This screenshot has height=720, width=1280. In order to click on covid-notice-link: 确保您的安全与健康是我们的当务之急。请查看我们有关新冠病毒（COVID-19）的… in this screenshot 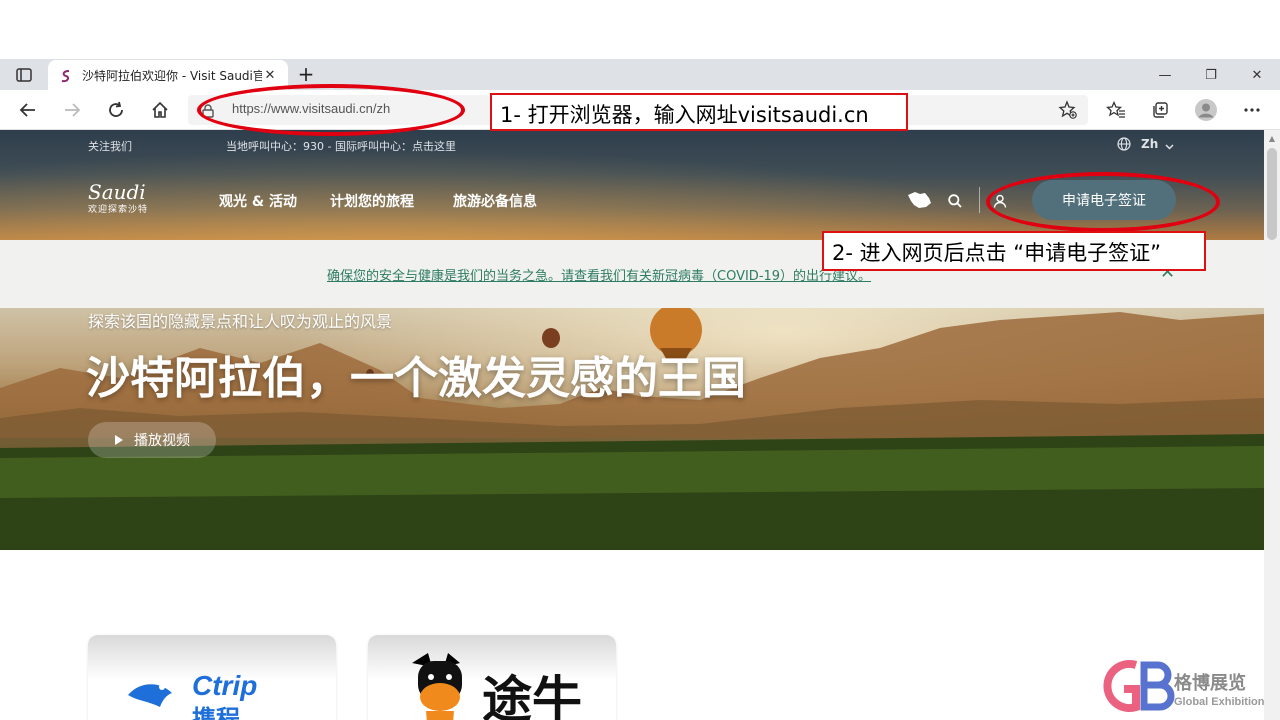, I will do `click(599, 274)`.